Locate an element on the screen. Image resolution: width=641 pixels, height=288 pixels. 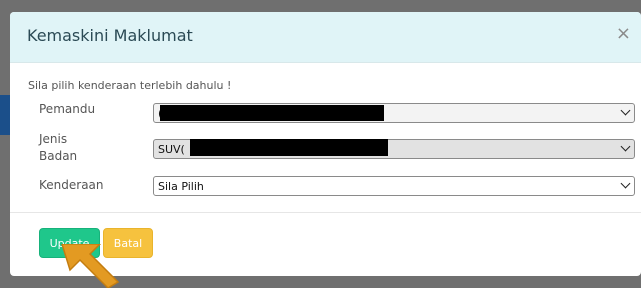
vehicle-select-value: Sila Pilih is located at coordinates (181, 186).